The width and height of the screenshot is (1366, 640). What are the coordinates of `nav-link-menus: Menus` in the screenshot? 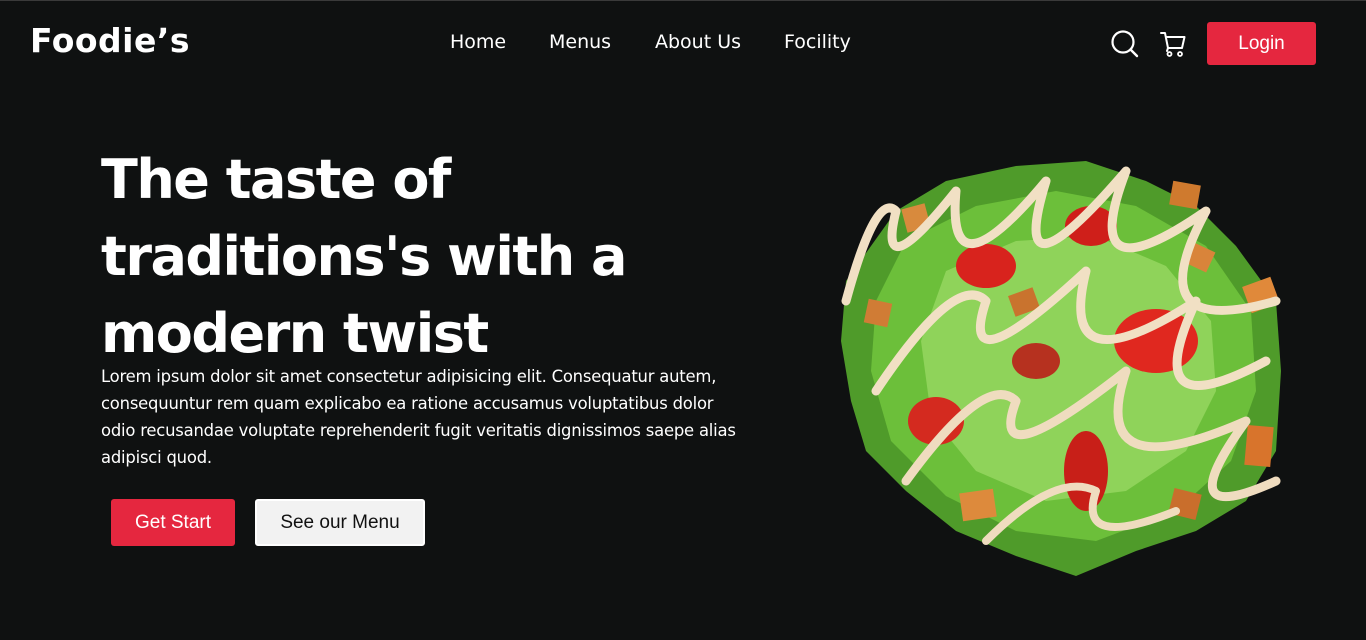 It's located at (580, 42).